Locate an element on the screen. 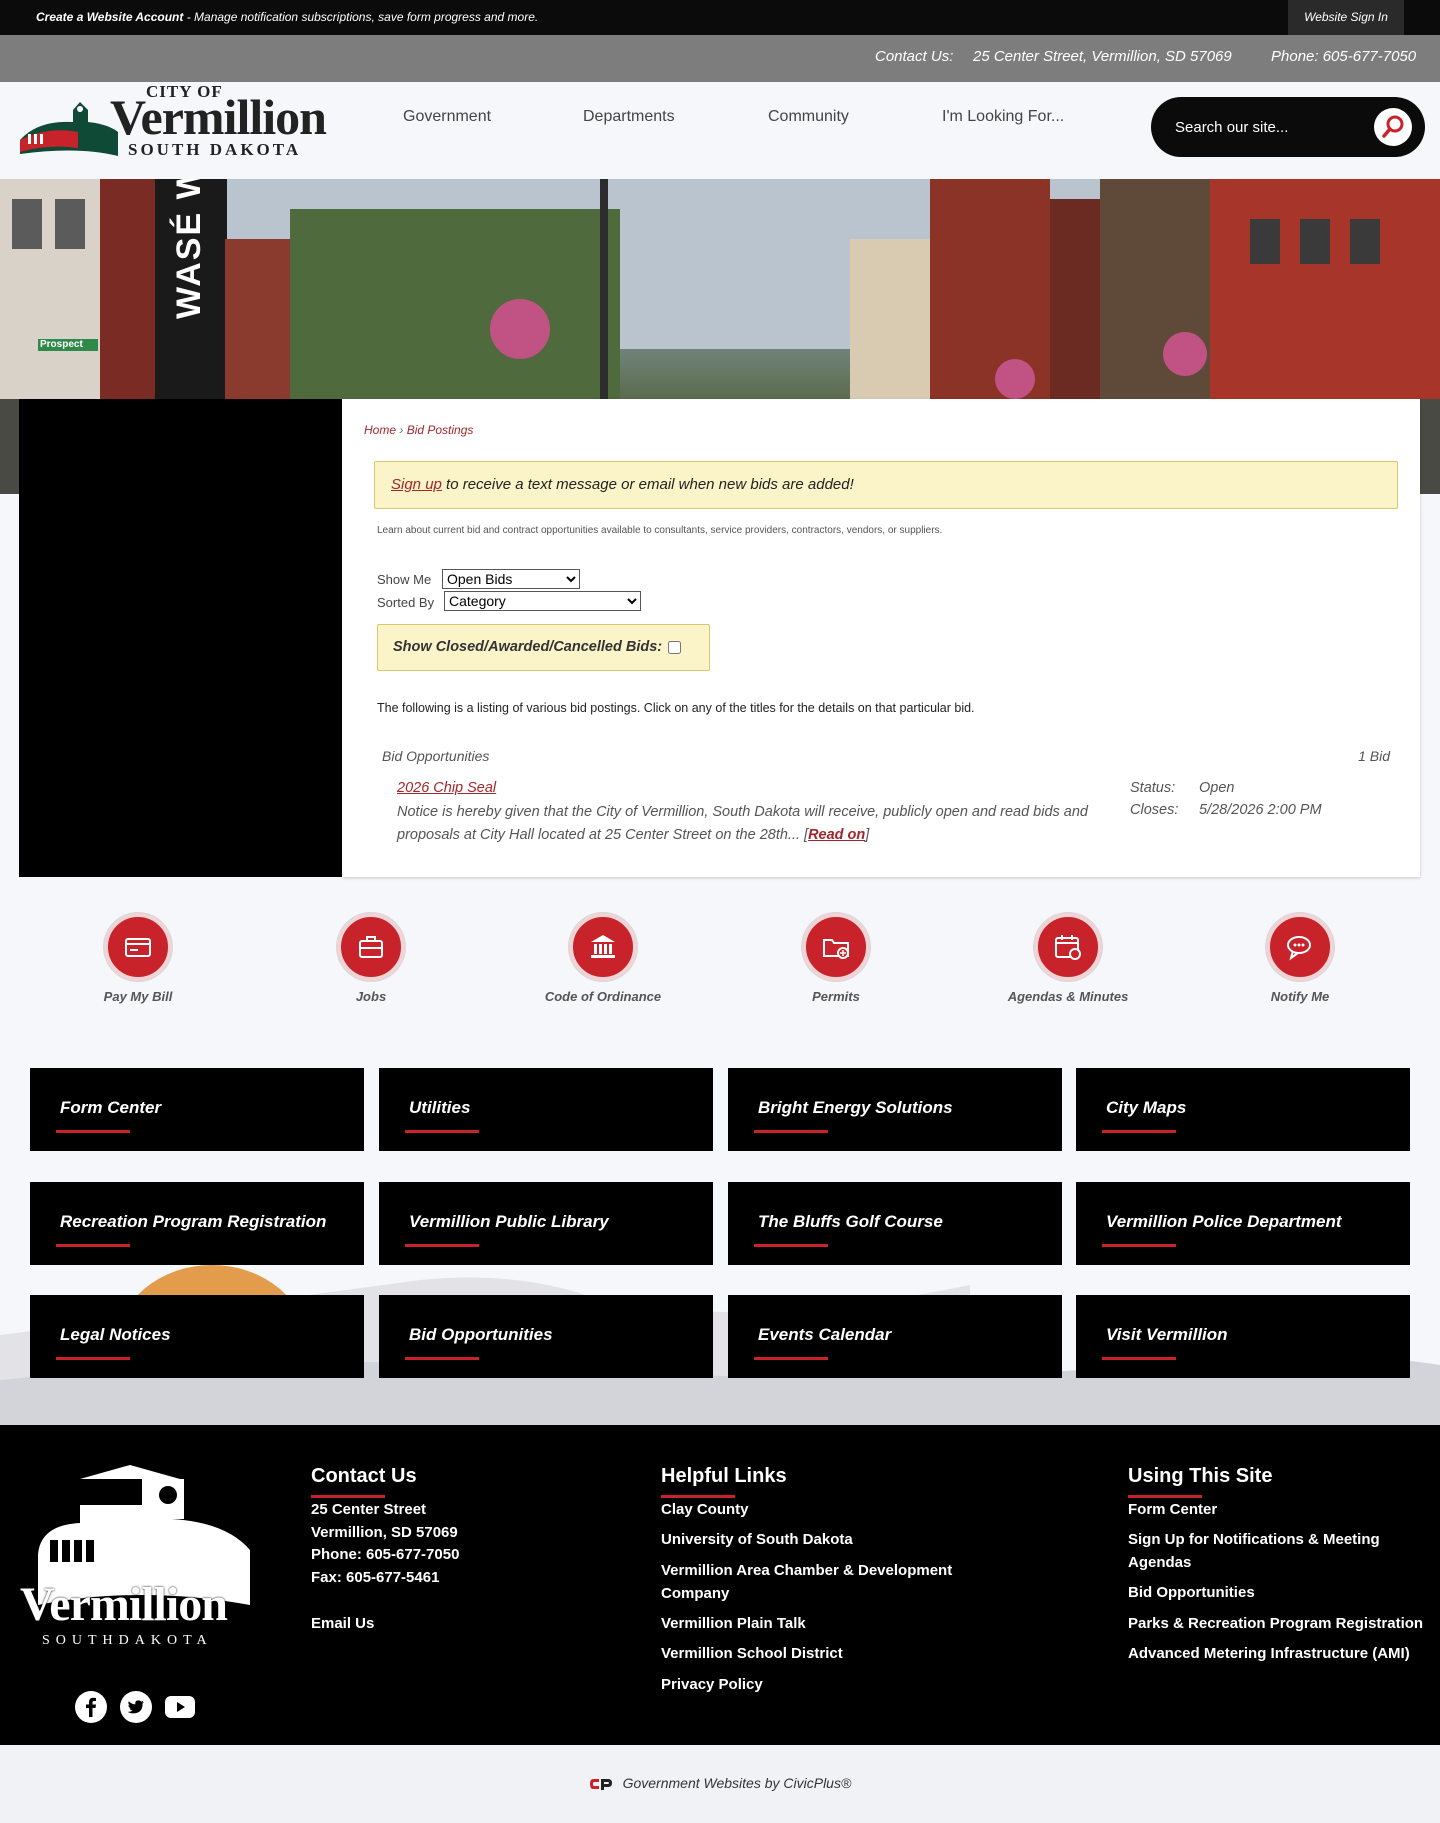 This screenshot has width=1440, height=1823. footer-logo: Vermillion SOUTHDAKOTA is located at coordinates (136, 1565).